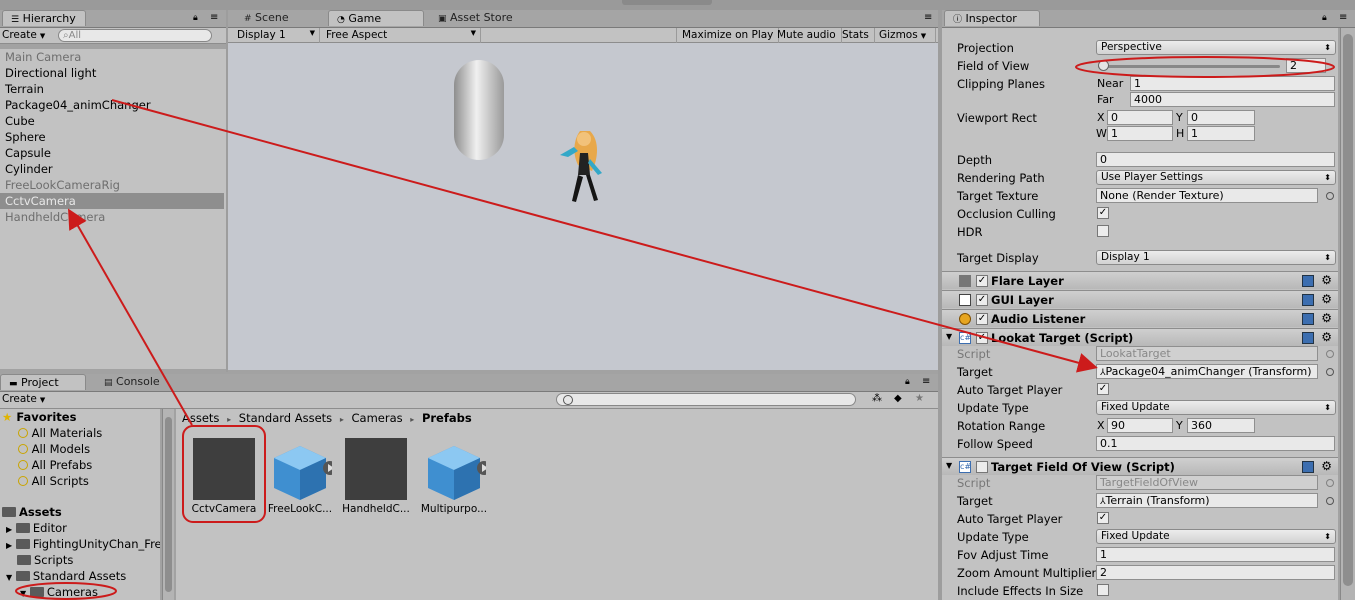 This screenshot has width=1355, height=600. I want to click on component-header-lookat: ▼ c# ✓ Lookat Target (Script) ⚙, so click(1140, 337).